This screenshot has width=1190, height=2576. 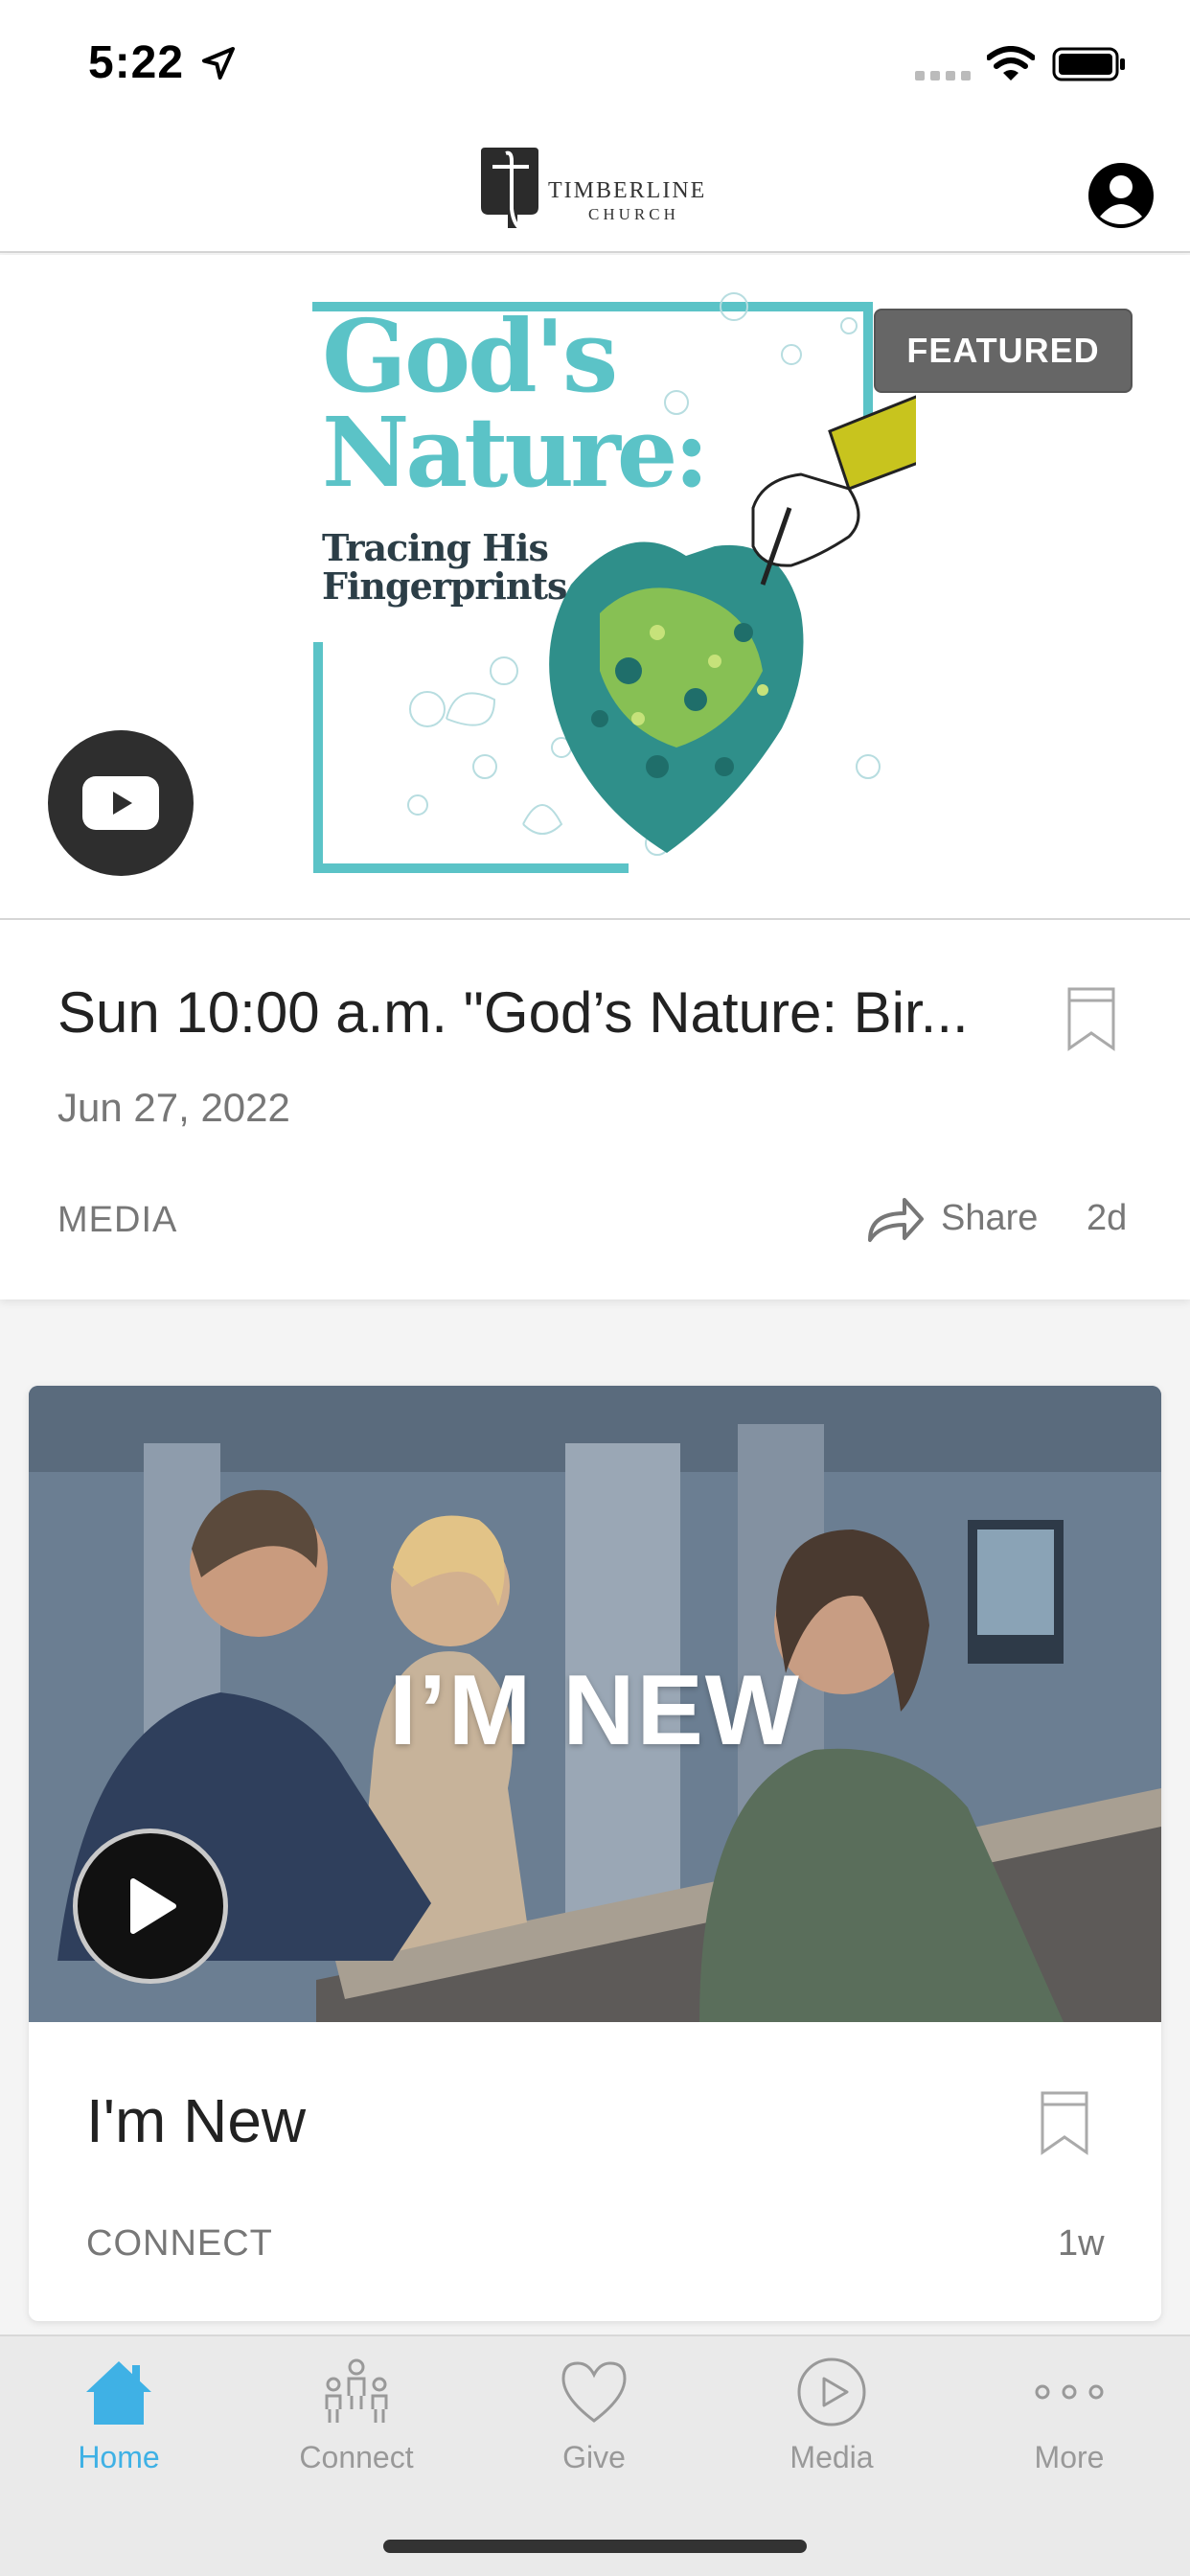 What do you see at coordinates (1004, 351) in the screenshot?
I see `featured-badge: FEATURED` at bounding box center [1004, 351].